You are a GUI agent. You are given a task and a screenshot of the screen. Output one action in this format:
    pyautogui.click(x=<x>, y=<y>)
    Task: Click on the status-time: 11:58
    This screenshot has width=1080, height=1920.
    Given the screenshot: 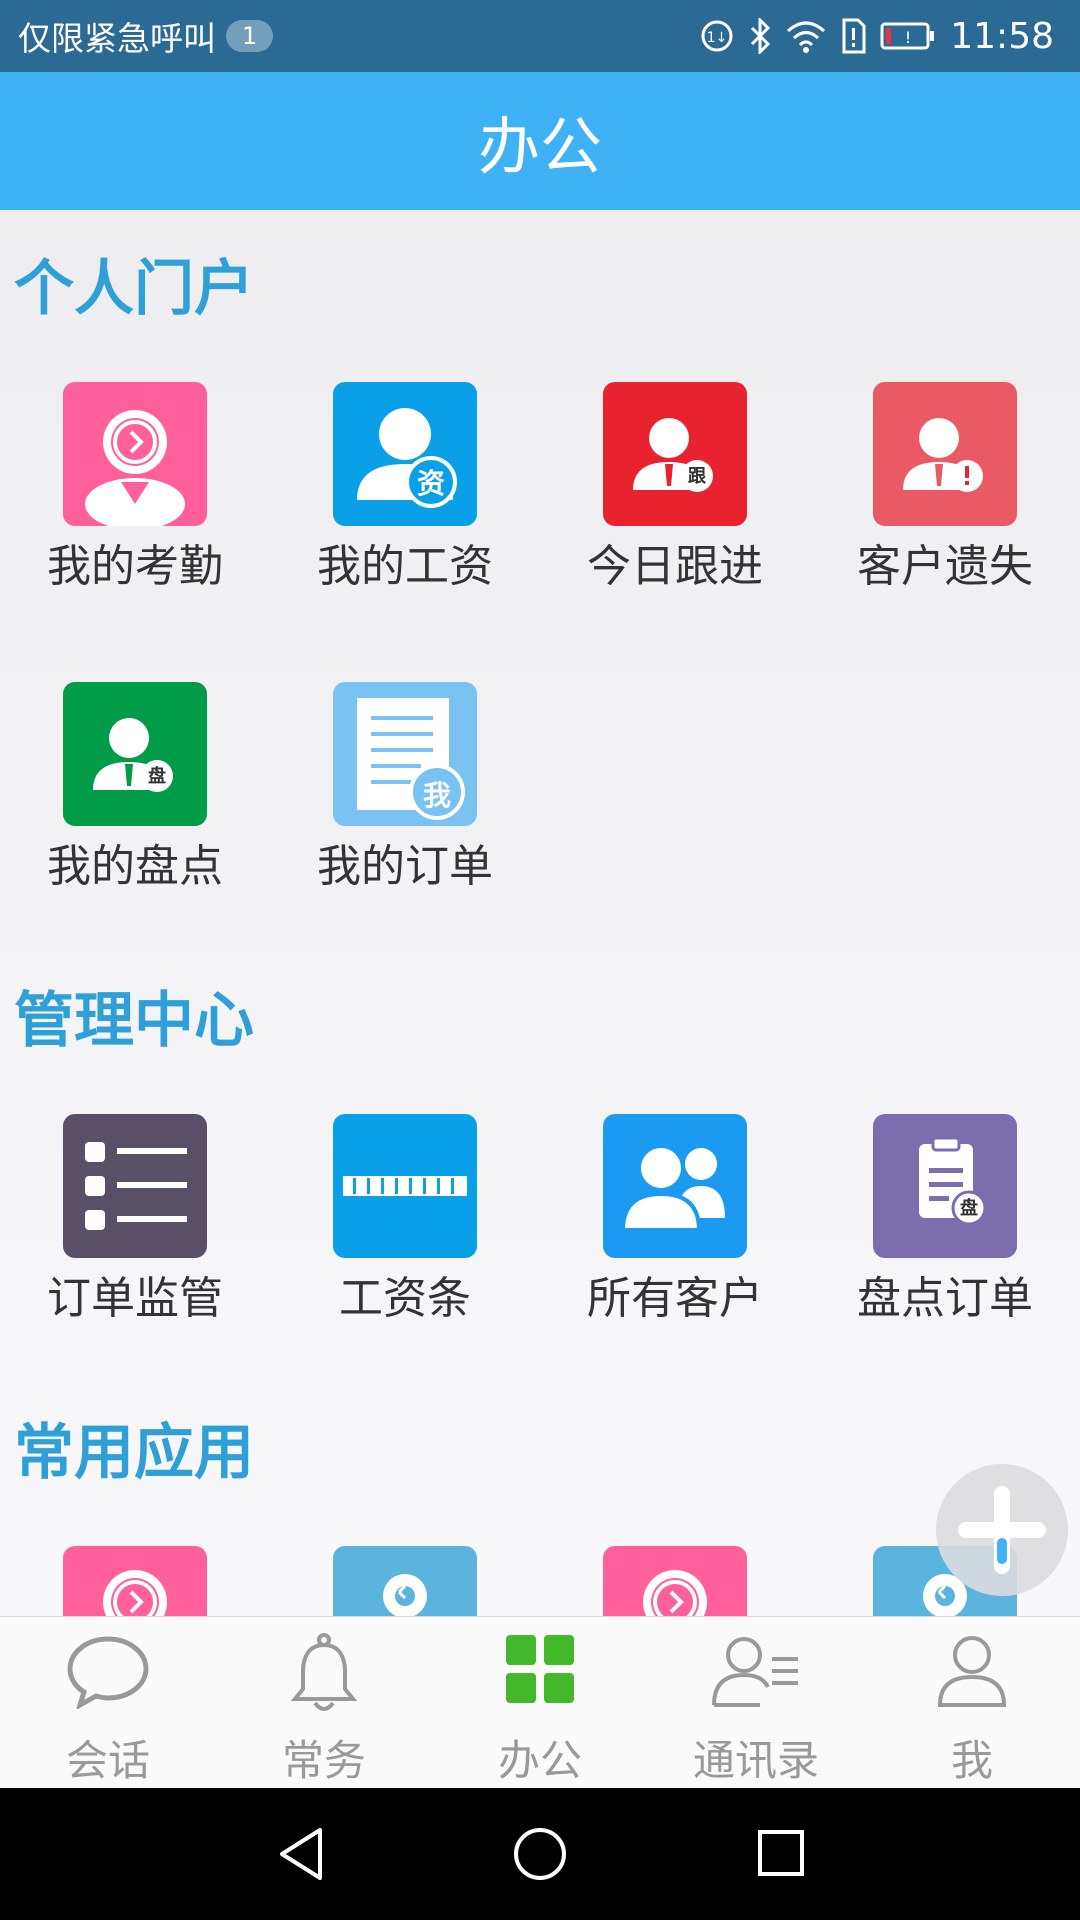 What is the action you would take?
    pyautogui.click(x=1002, y=36)
    